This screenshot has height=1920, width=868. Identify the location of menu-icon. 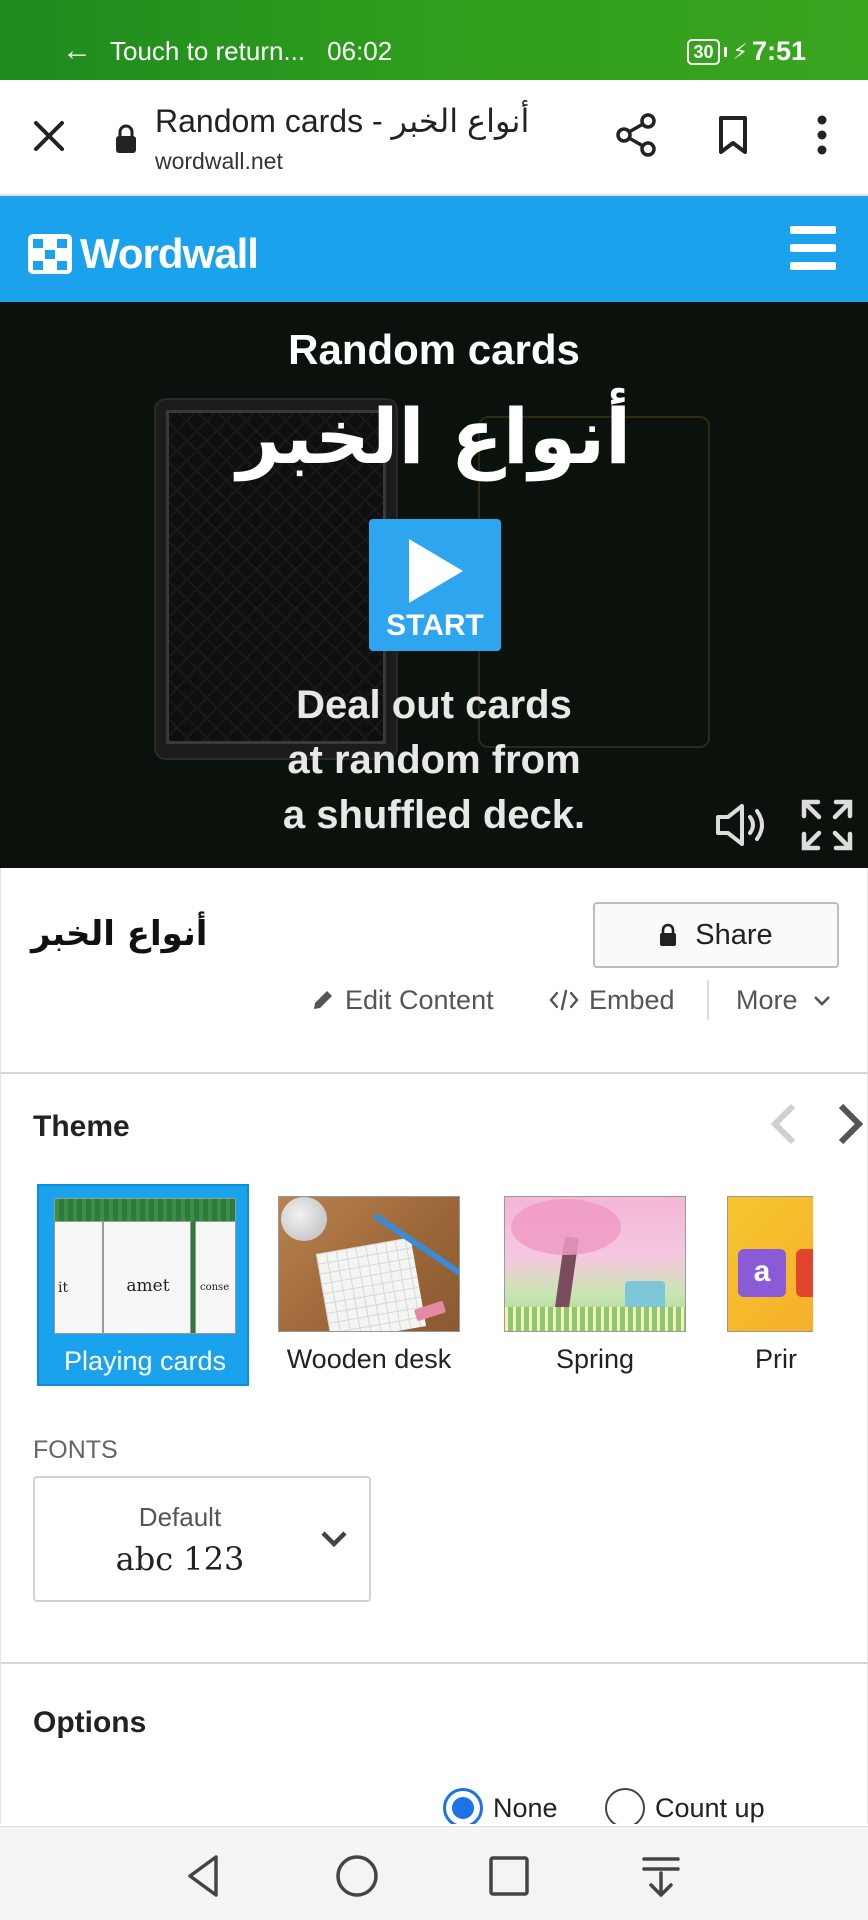
(813, 248).